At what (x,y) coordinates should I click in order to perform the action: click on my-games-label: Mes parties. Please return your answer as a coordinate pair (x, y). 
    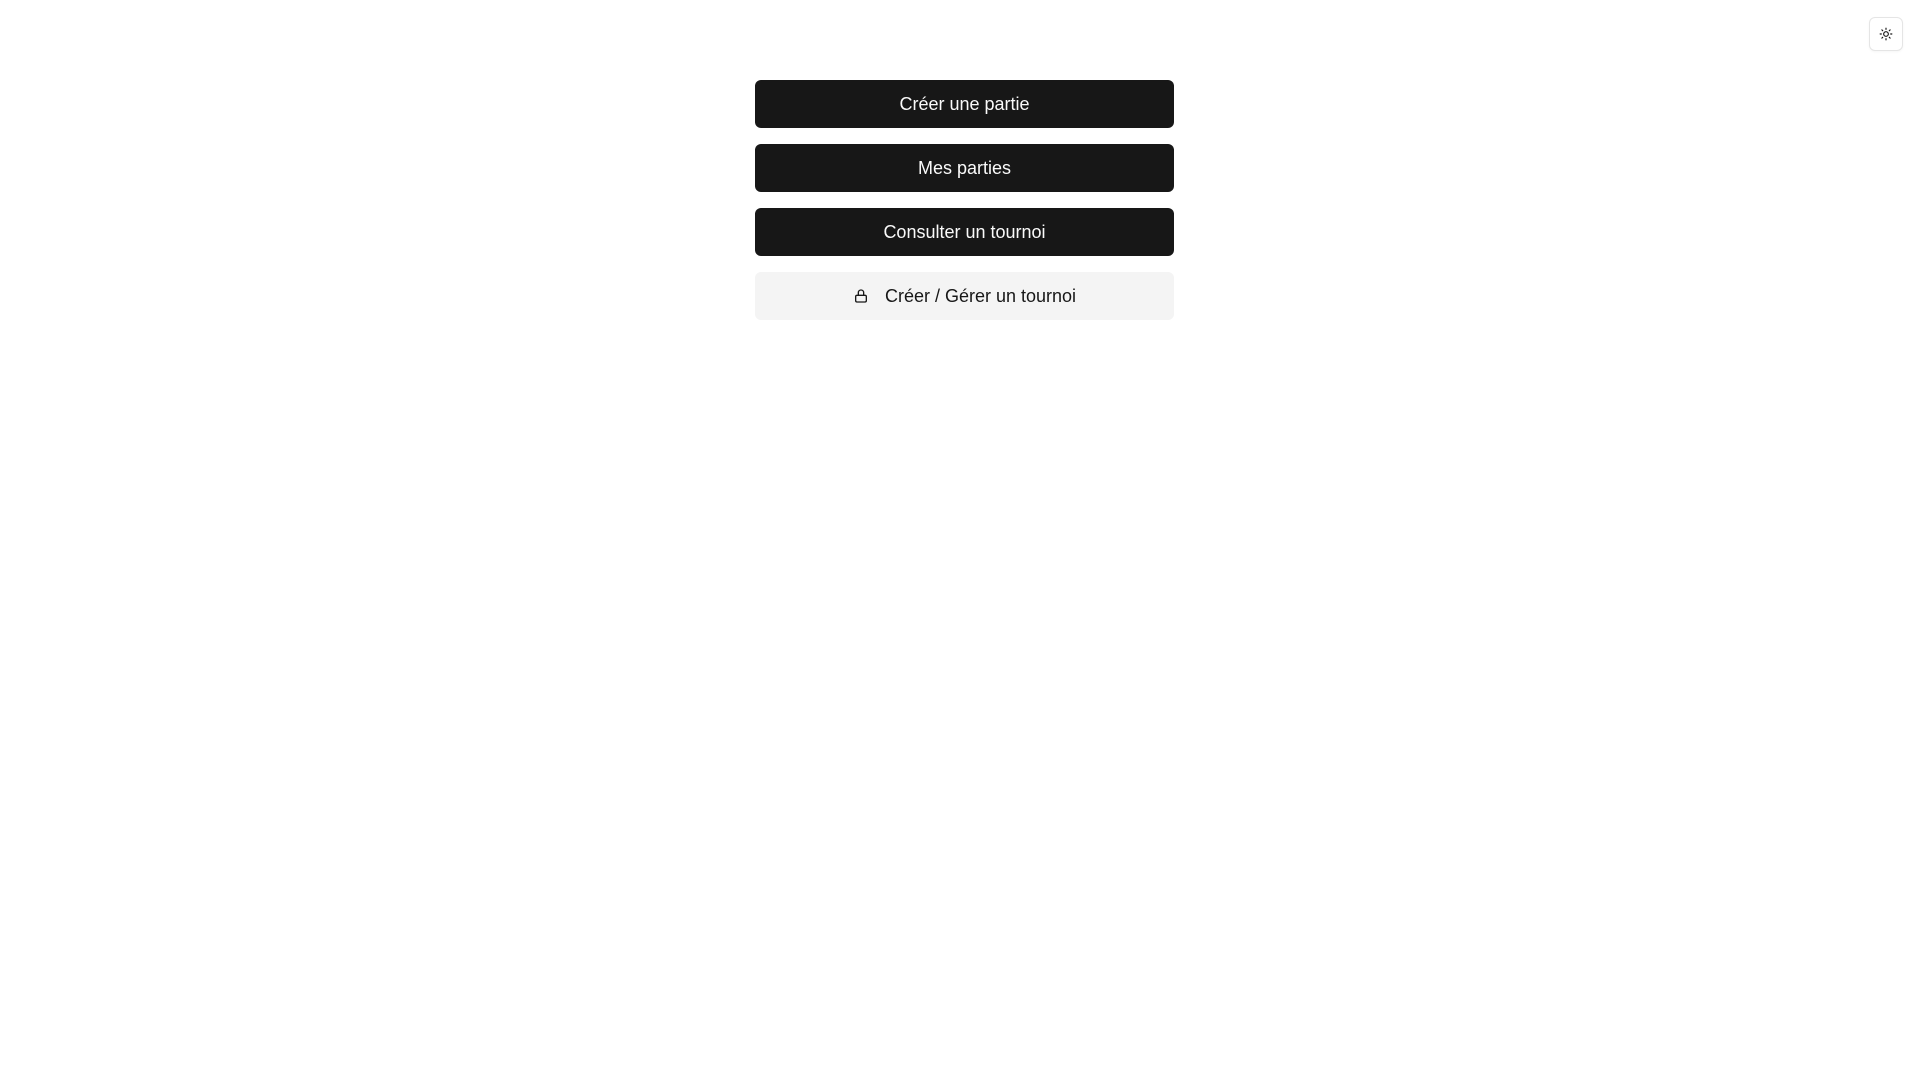
    Looking at the image, I should click on (964, 167).